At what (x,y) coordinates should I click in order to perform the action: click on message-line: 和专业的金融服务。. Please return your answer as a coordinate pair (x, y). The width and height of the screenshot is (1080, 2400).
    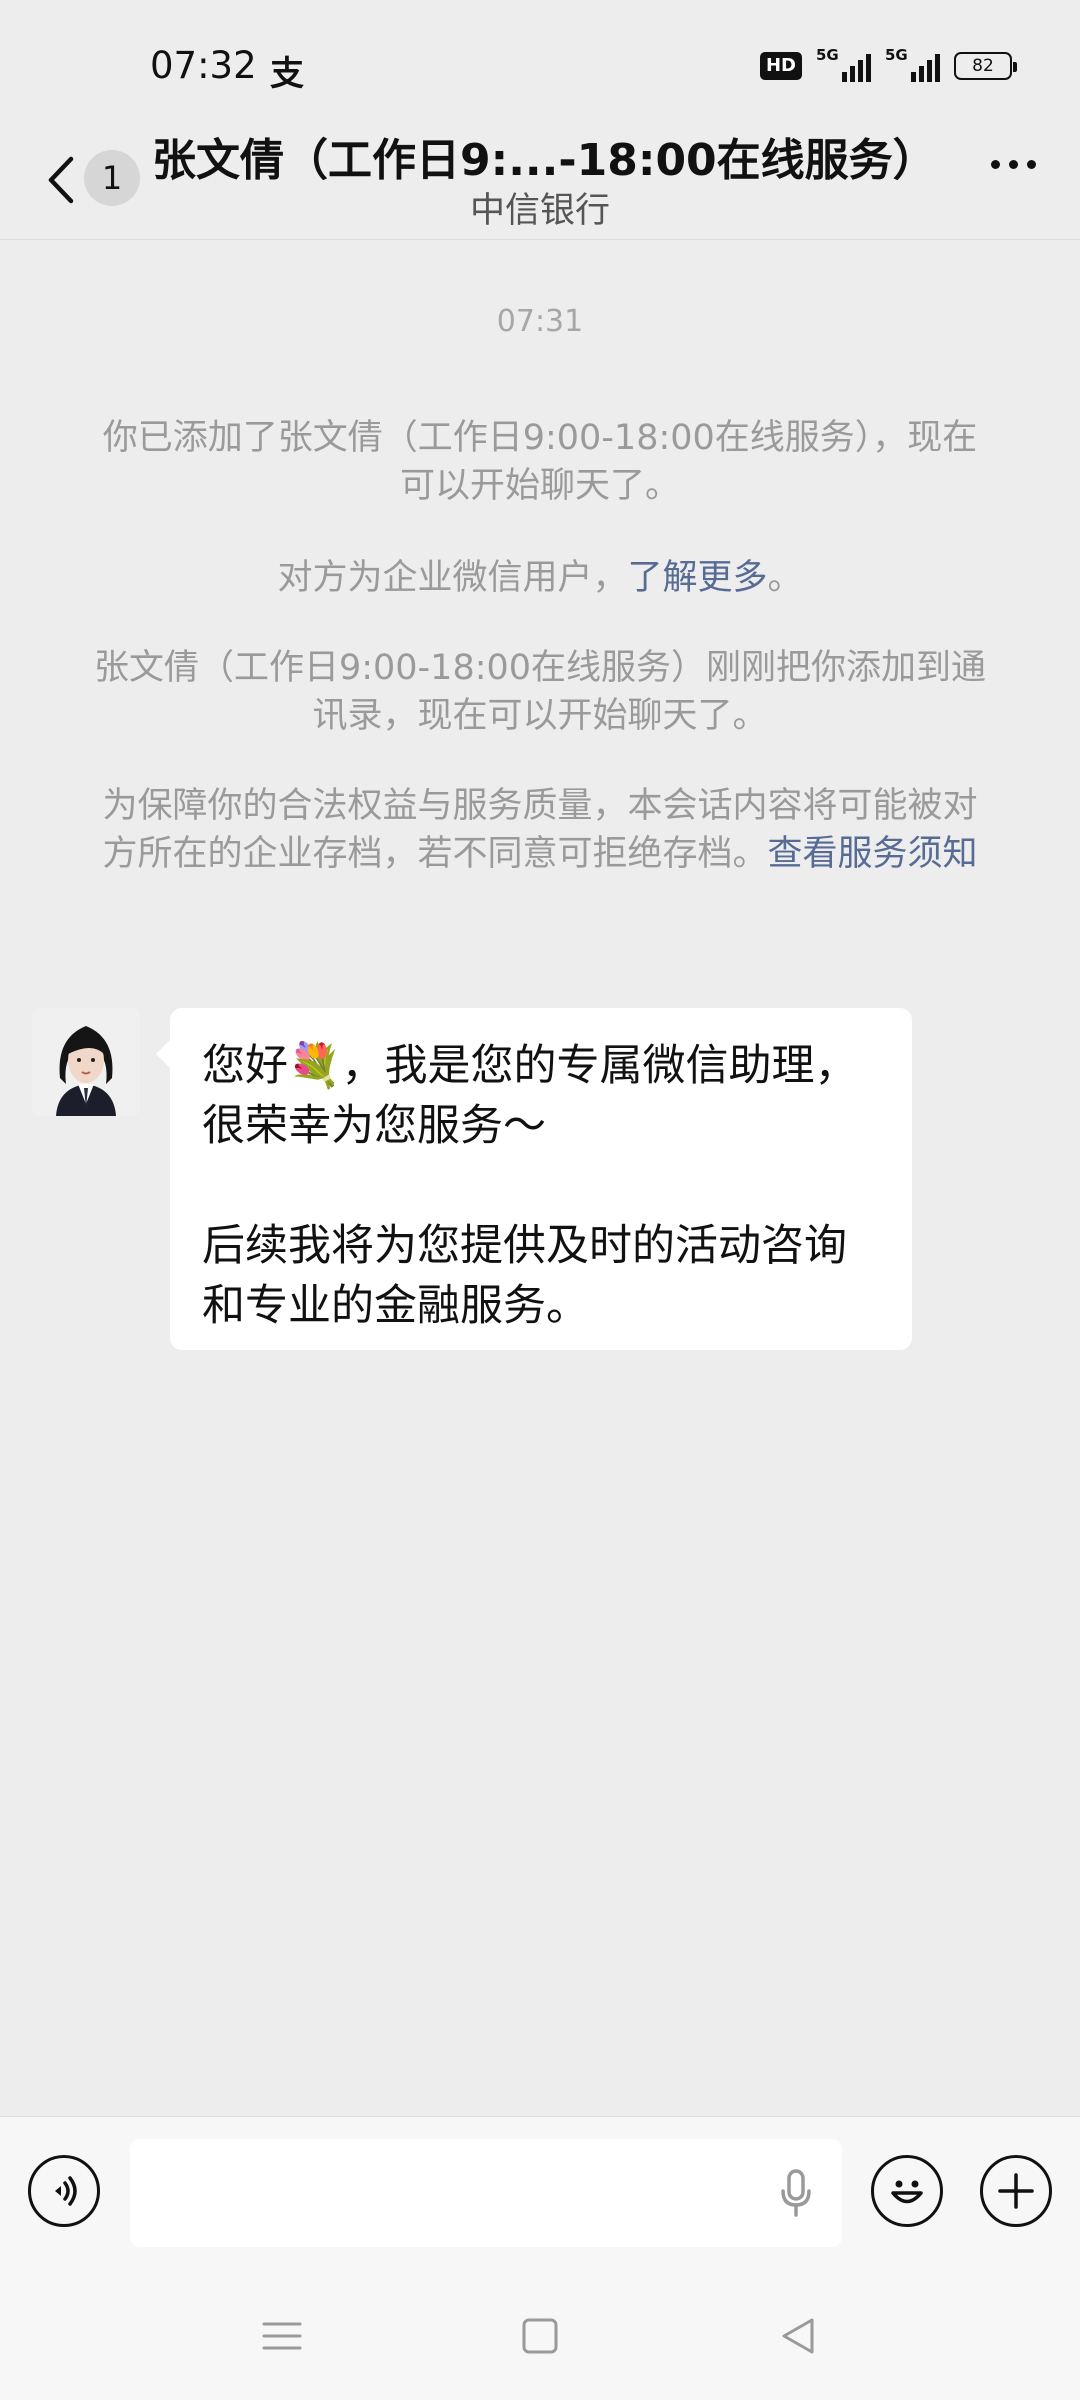
    Looking at the image, I should click on (395, 1306).